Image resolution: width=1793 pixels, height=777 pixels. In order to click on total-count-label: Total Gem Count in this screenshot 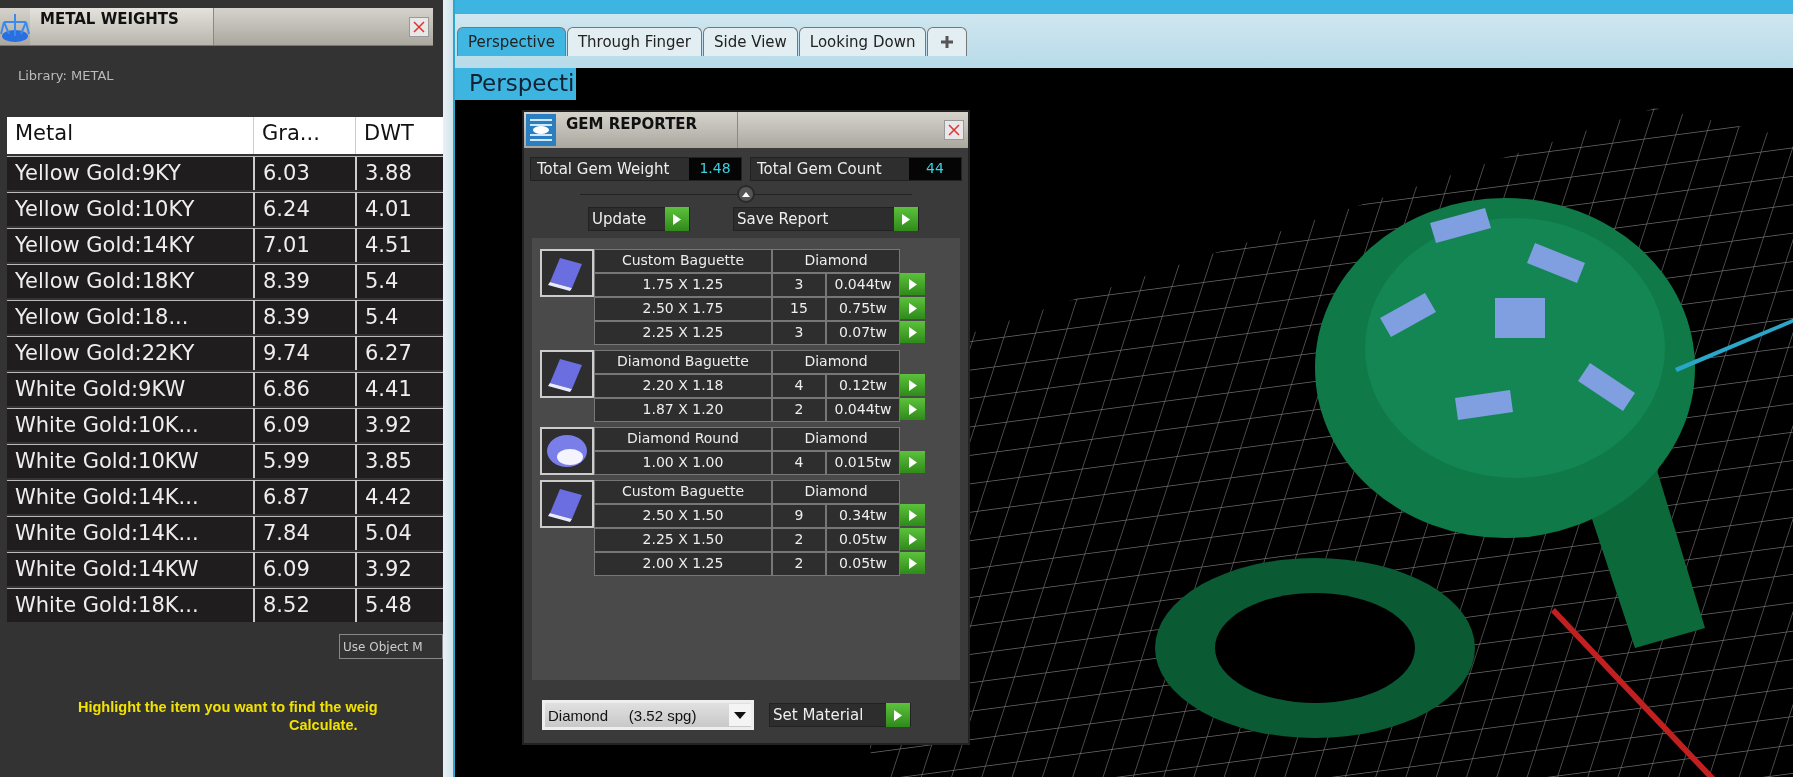, I will do `click(830, 169)`.